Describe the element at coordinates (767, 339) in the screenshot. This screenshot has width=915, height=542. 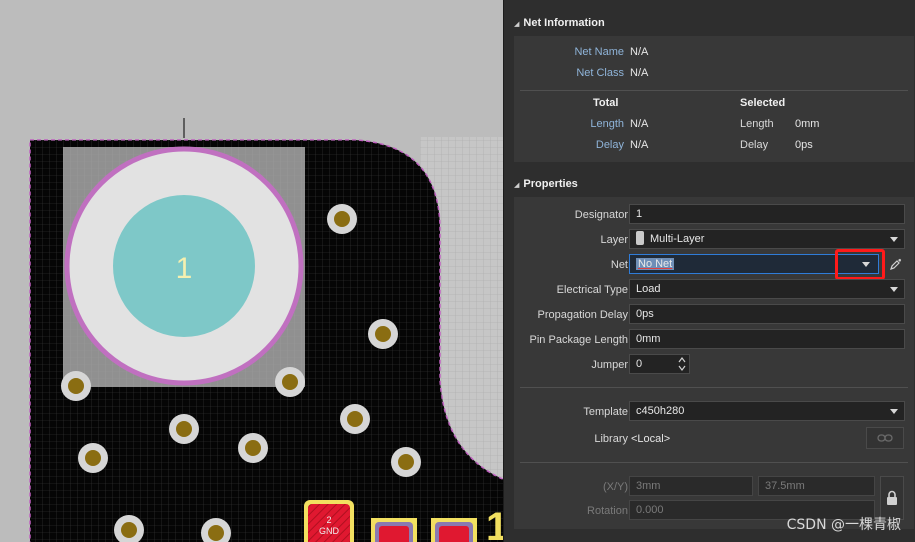
I see `pin-package-length-input: 0mm` at that location.